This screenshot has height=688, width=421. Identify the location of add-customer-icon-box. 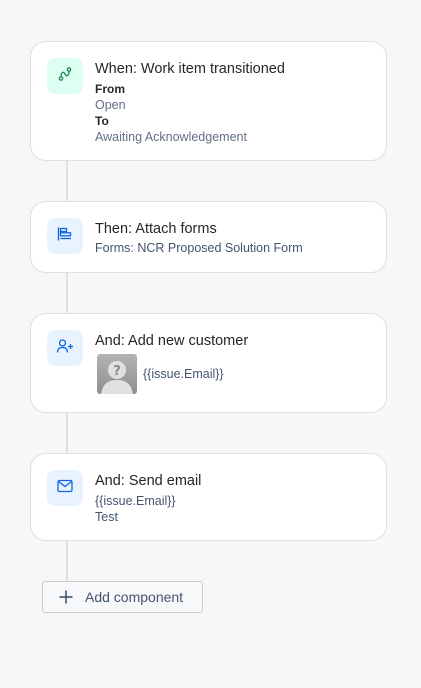
(65, 348).